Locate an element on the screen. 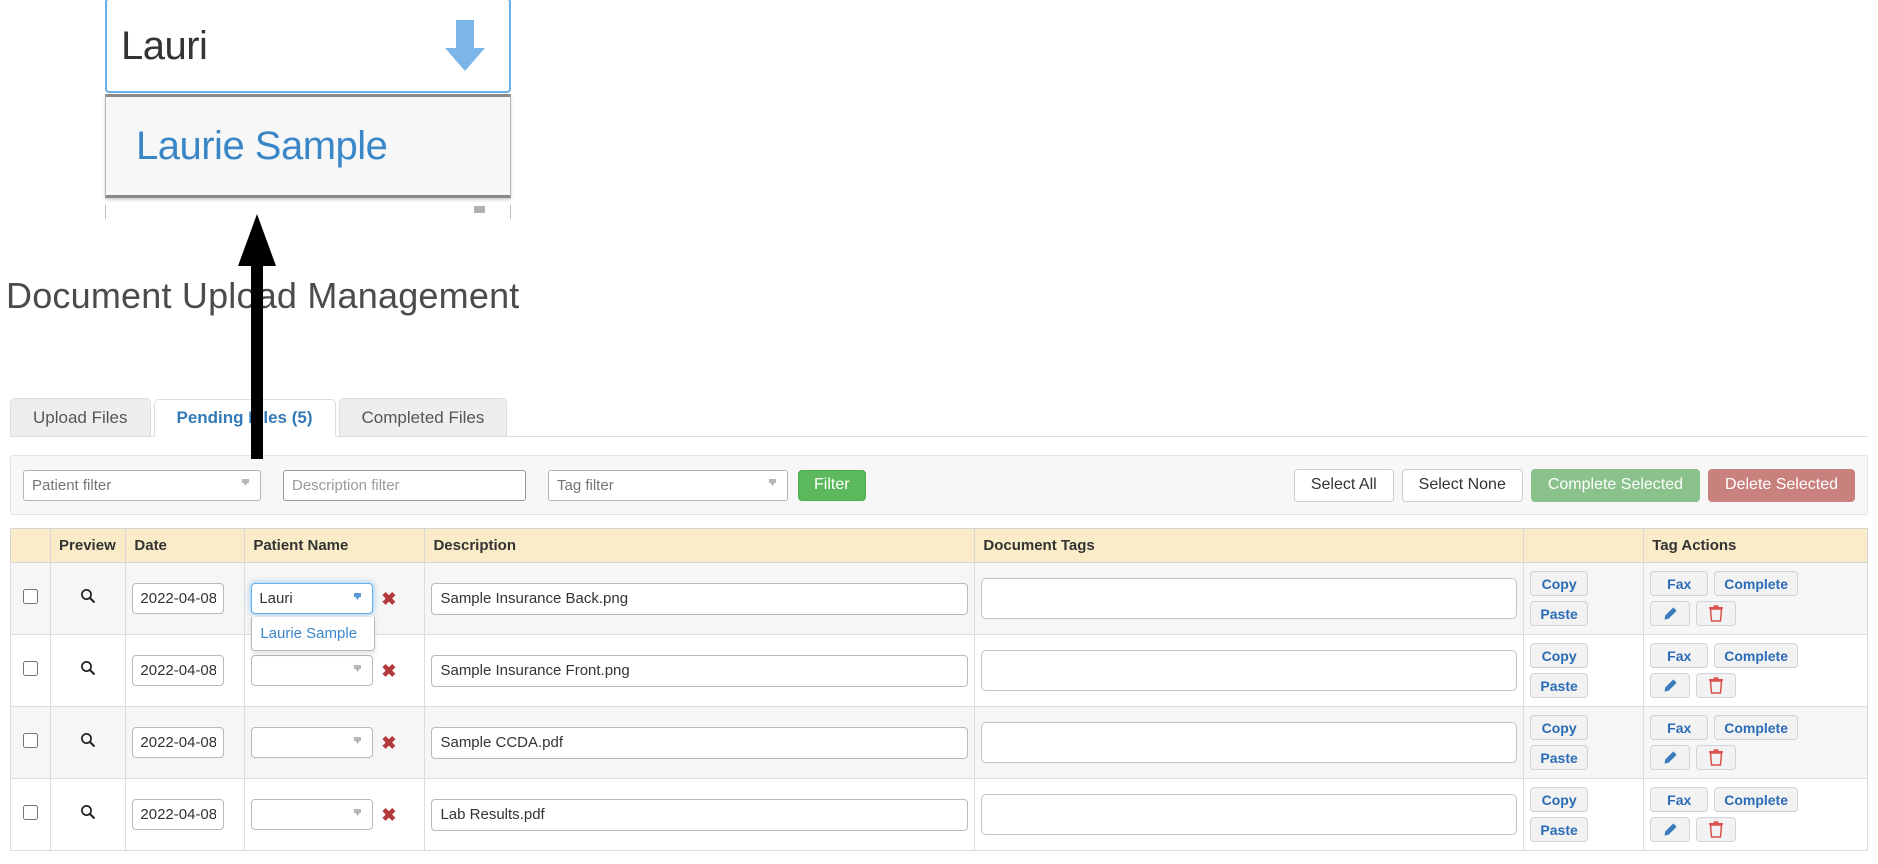  complete-selected-button: Complete Selected is located at coordinates (1615, 485).